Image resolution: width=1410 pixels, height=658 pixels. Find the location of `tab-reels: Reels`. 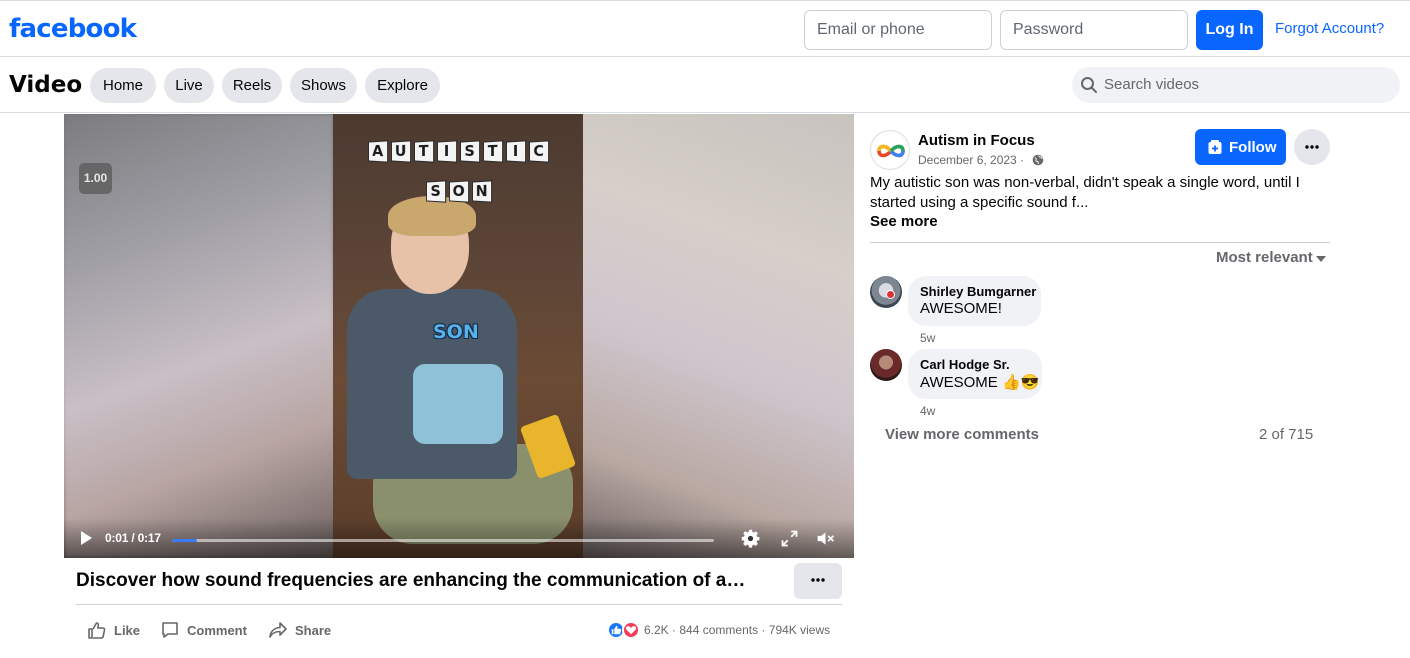

tab-reels: Reels is located at coordinates (252, 85).